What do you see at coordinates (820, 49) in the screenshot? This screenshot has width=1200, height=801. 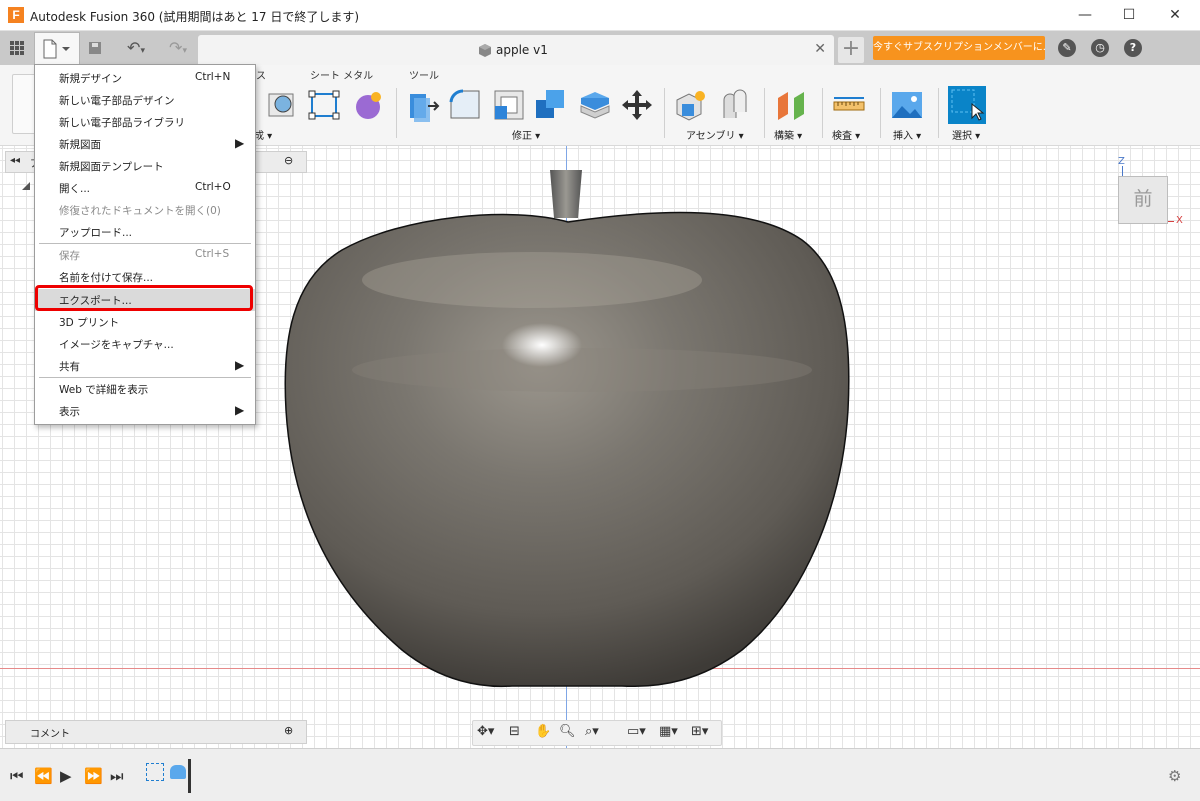 I see `close-tab-icon: ✕` at bounding box center [820, 49].